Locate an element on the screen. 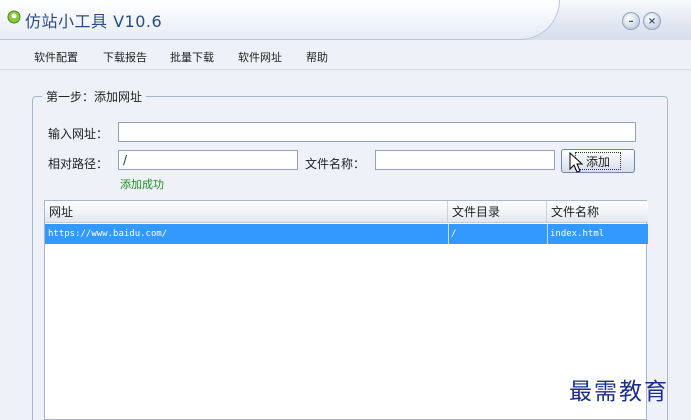 This screenshot has width=691, height=420. step-group-title: 第一步：添加网址 is located at coordinates (94, 96).